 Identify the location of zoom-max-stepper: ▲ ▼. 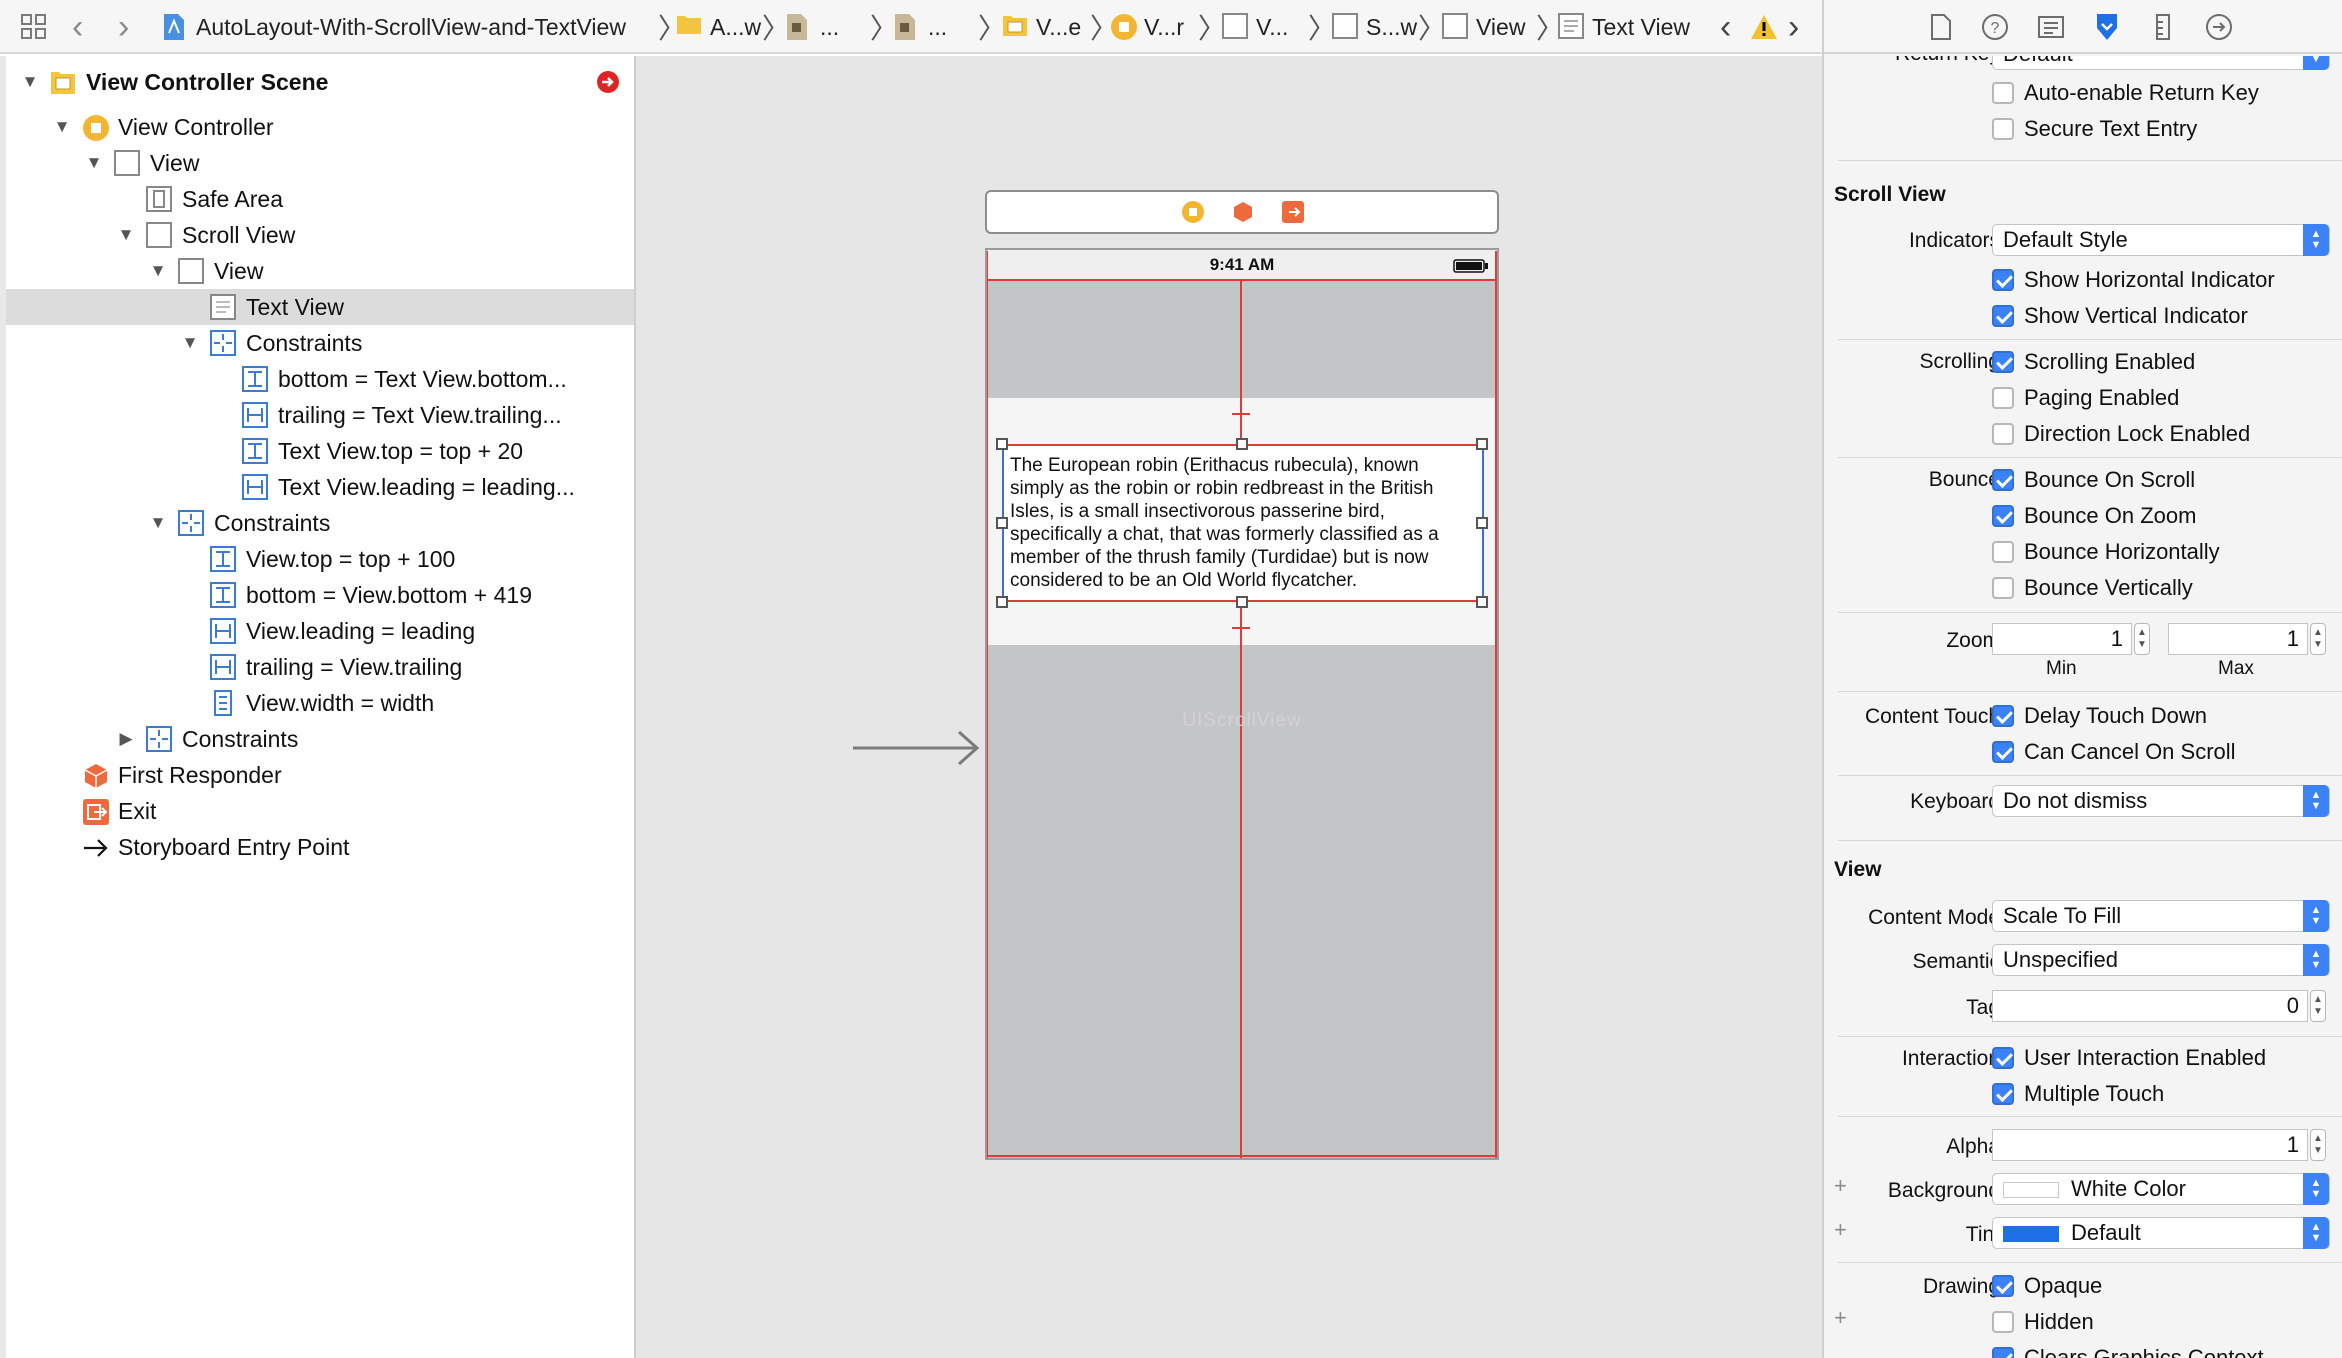
(2318, 639).